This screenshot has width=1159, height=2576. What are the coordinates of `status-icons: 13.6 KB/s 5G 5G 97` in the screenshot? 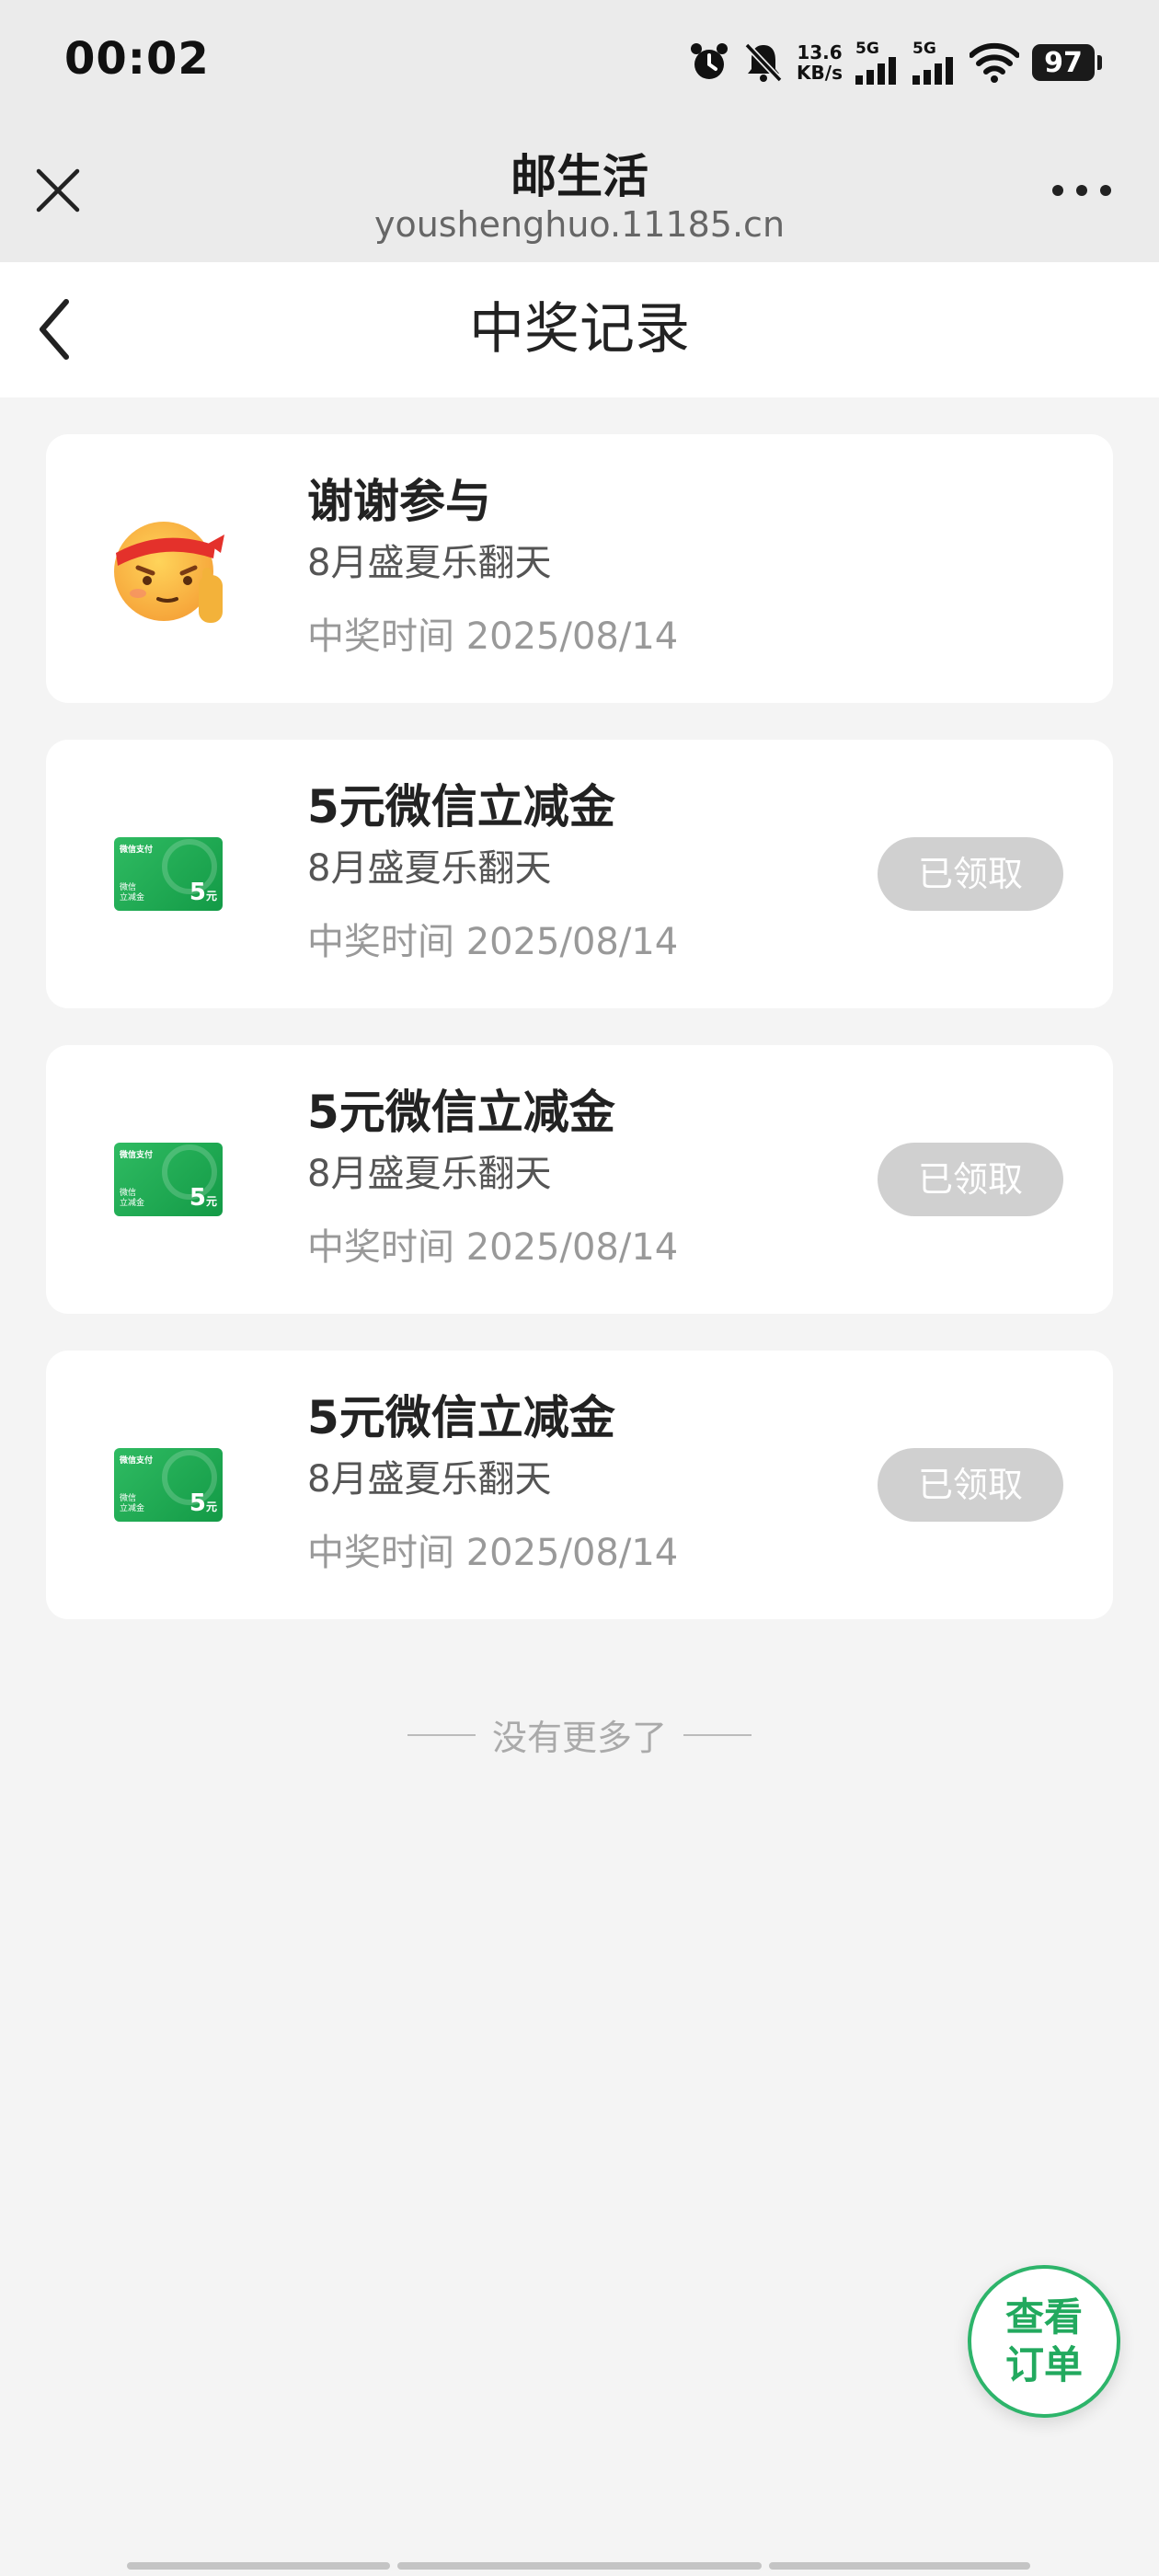 It's located at (895, 62).